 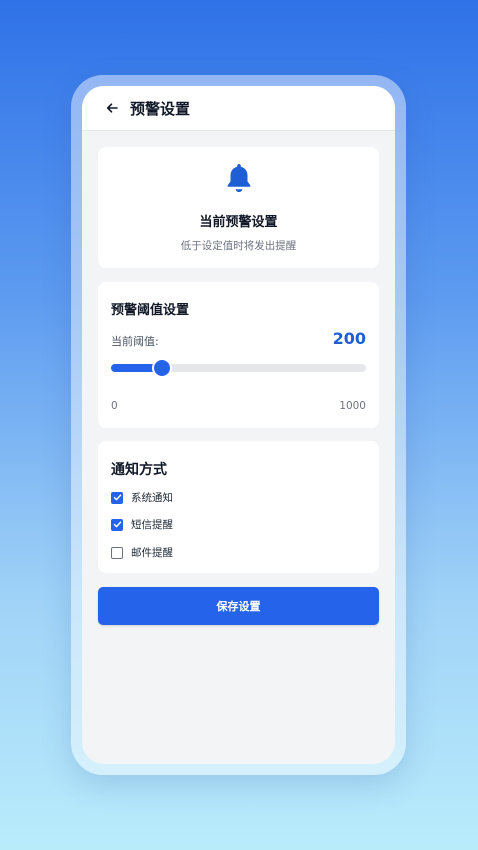 What do you see at coordinates (112, 108) in the screenshot?
I see `back-arrow-icon` at bounding box center [112, 108].